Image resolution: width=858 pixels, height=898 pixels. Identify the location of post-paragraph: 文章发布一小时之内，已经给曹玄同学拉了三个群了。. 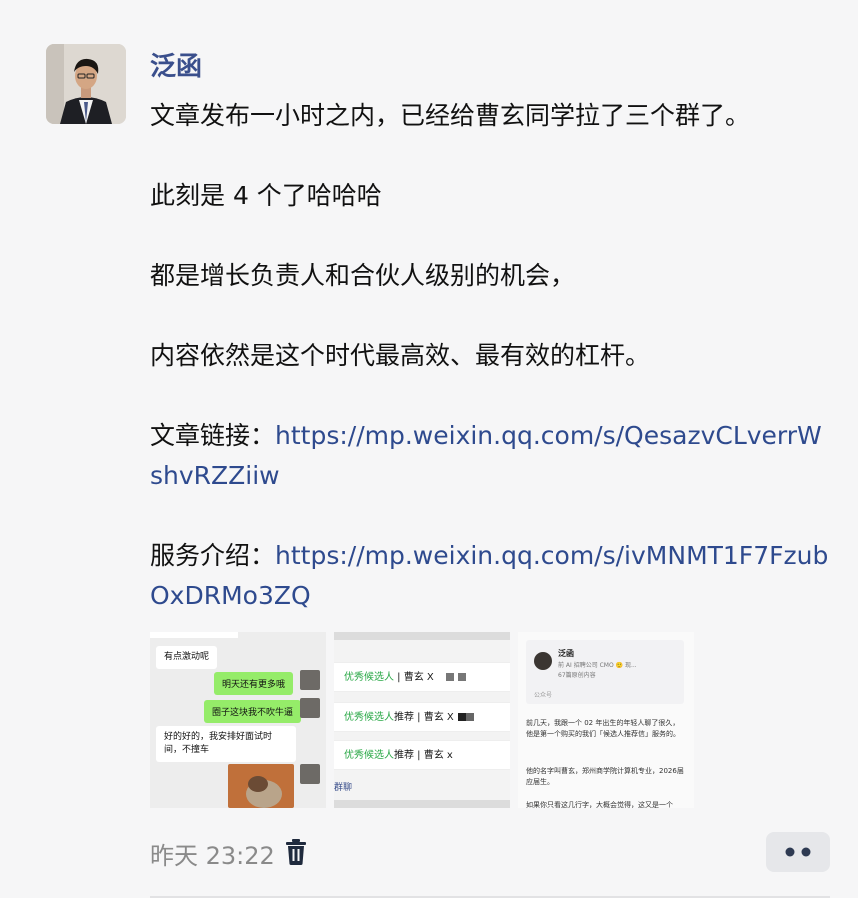
(450, 115).